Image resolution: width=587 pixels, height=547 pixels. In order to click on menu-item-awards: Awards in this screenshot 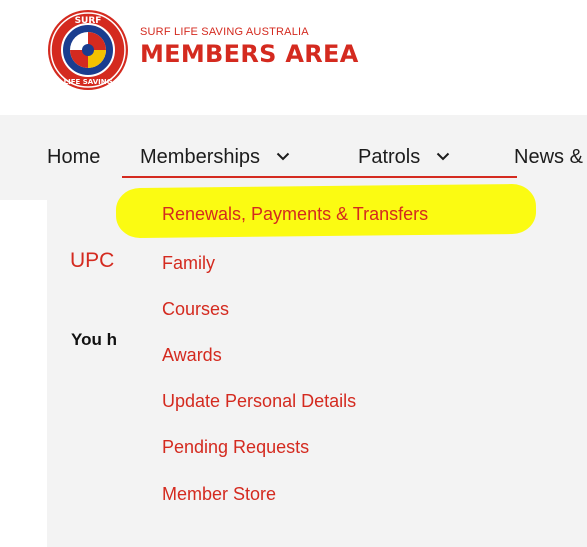, I will do `click(192, 355)`.